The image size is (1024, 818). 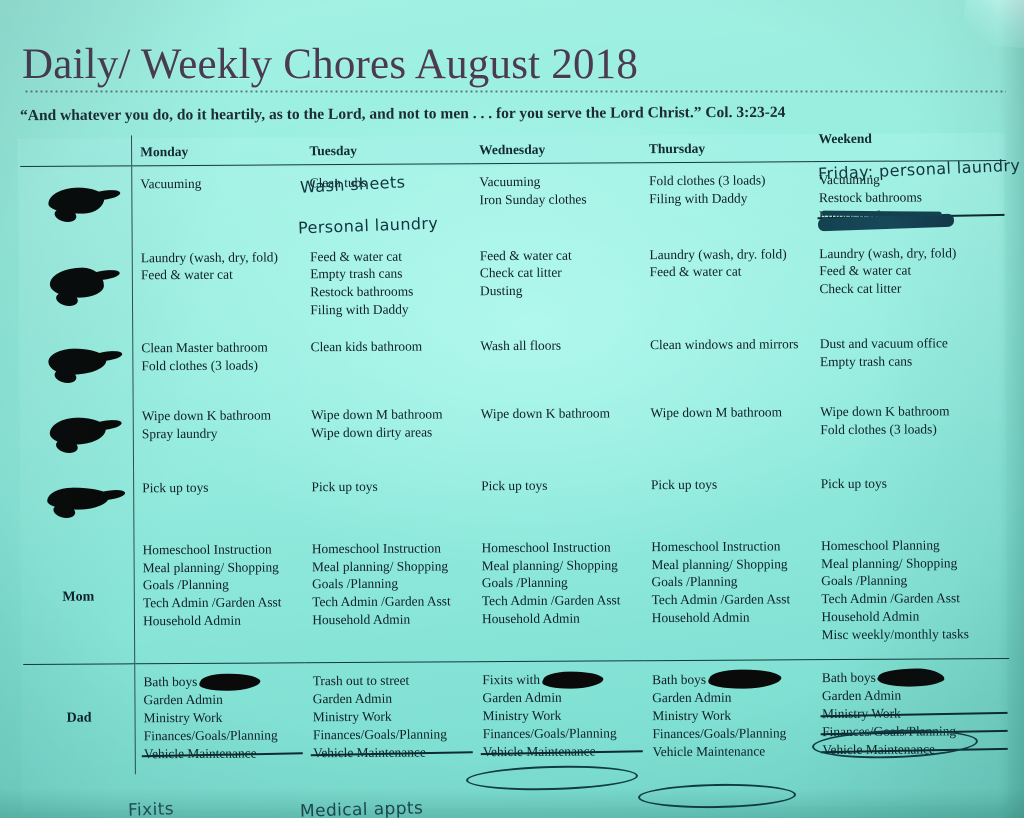 What do you see at coordinates (376, 548) in the screenshot?
I see `chore-item: Homeschool Instruction` at bounding box center [376, 548].